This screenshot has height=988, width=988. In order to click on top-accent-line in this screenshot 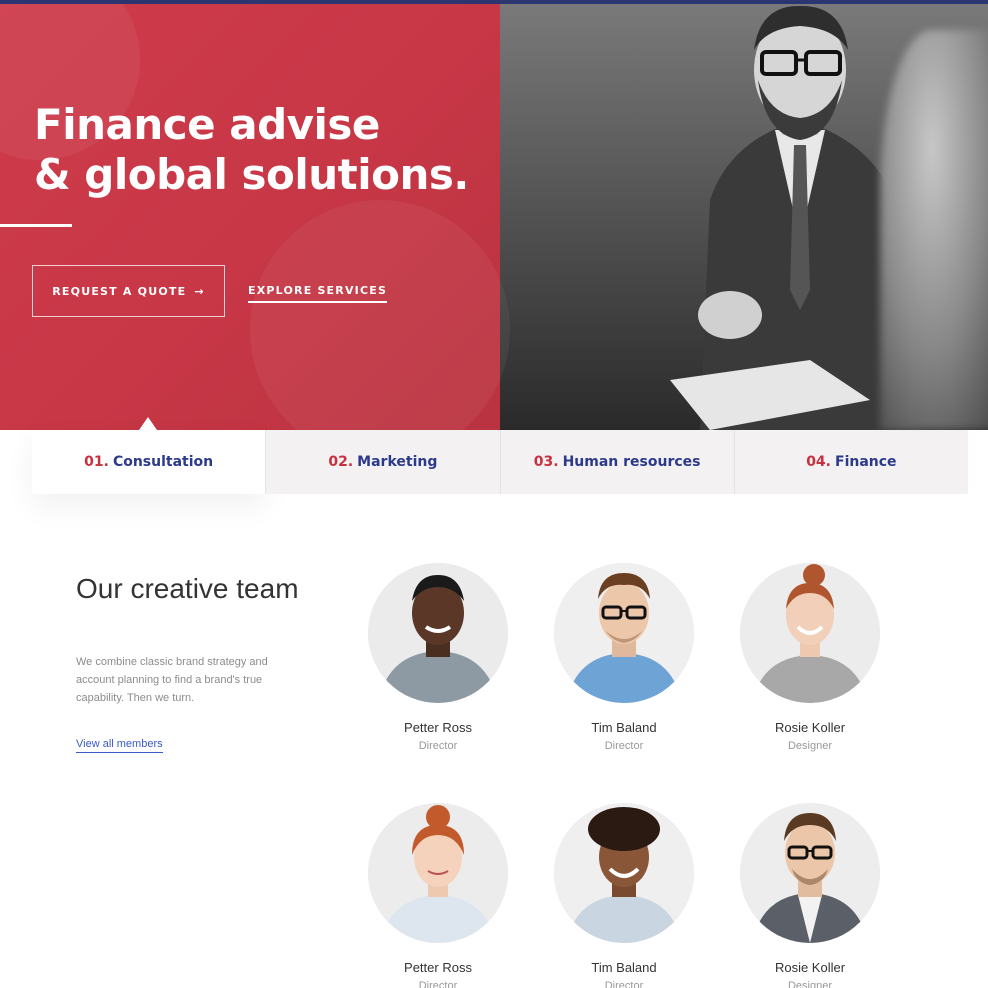, I will do `click(494, 2)`.